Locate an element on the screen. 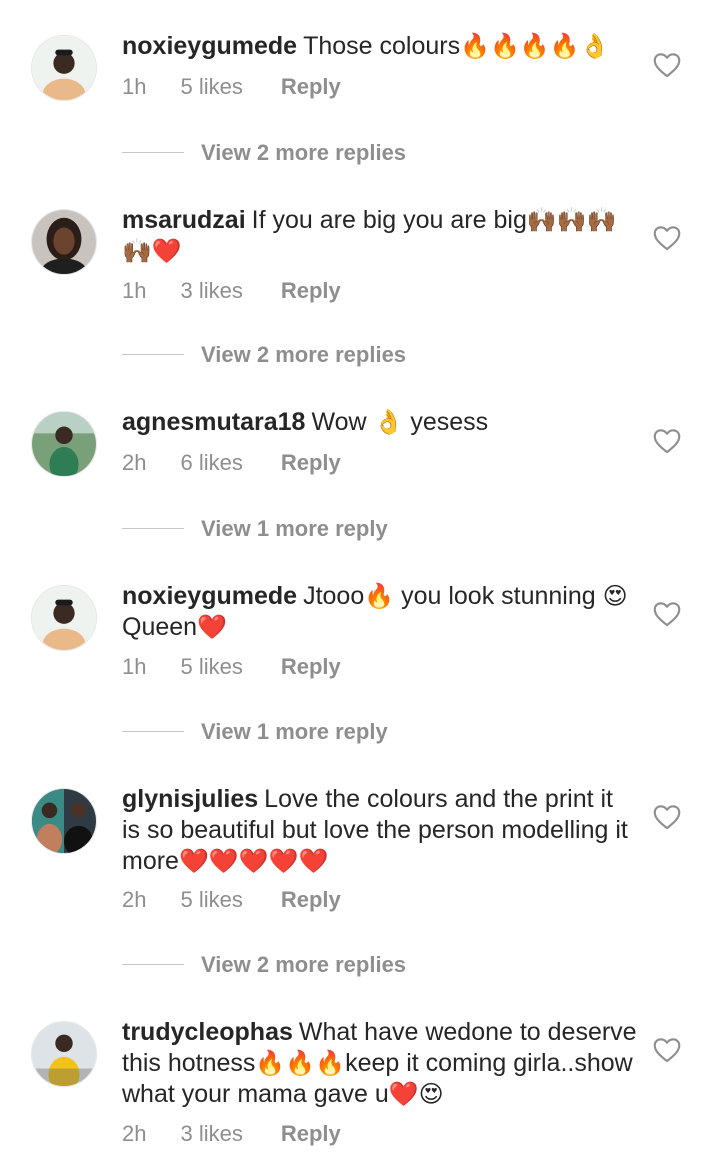 Image resolution: width=720 pixels, height=1162 pixels. comment-message: Those colours is located at coordinates (382, 46).